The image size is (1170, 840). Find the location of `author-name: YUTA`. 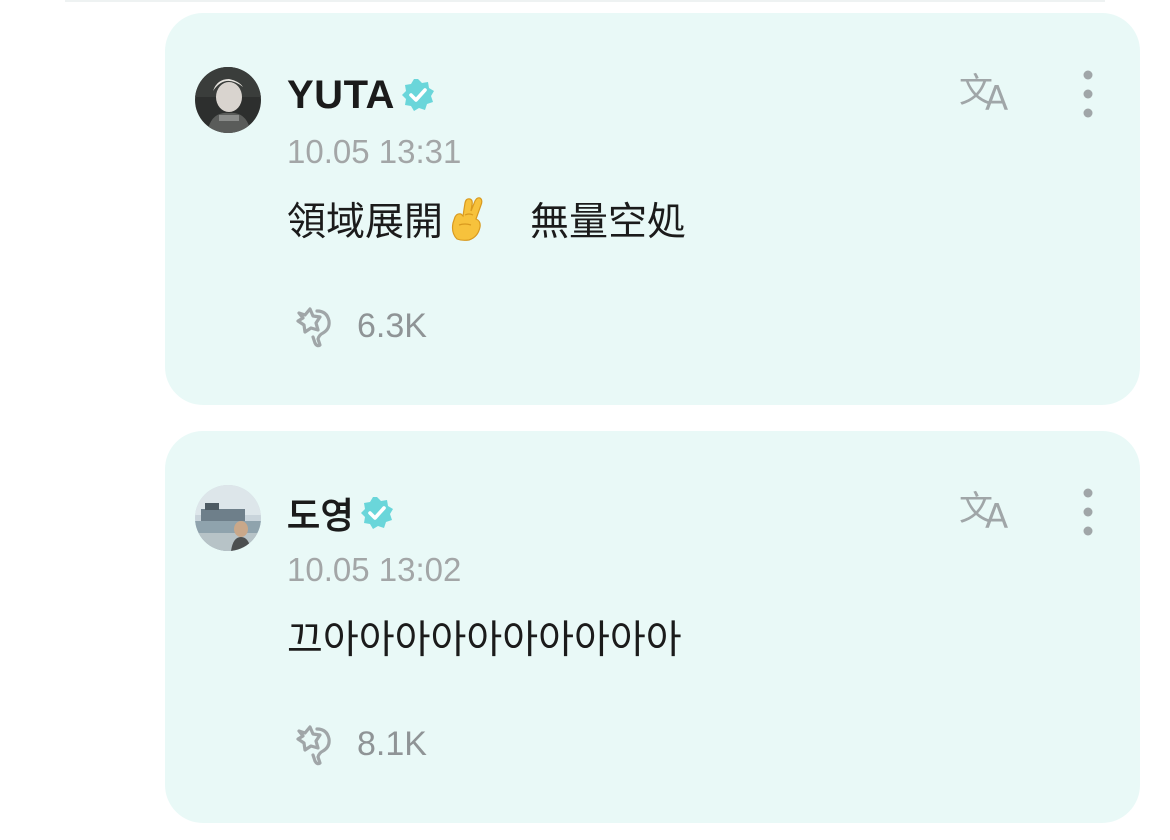

author-name: YUTA is located at coordinates (341, 95).